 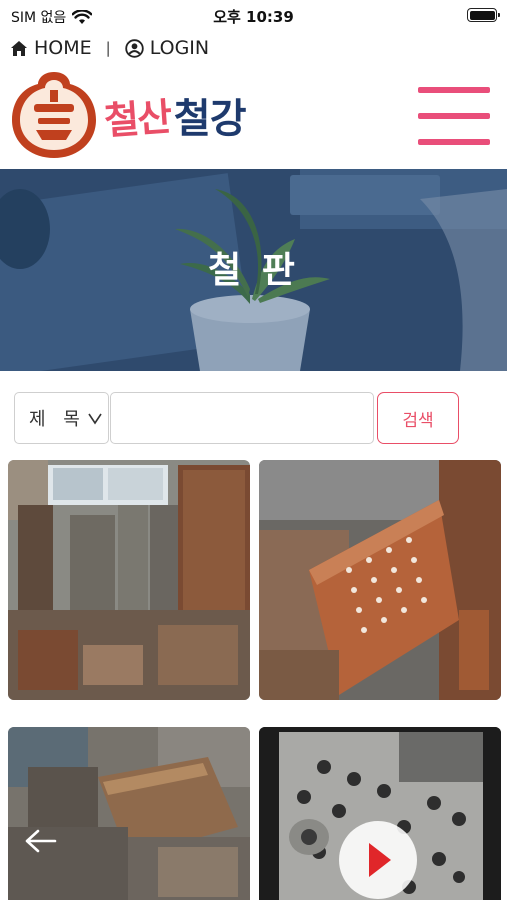 I want to click on top-links: HOME | LOGIN, so click(x=109, y=48).